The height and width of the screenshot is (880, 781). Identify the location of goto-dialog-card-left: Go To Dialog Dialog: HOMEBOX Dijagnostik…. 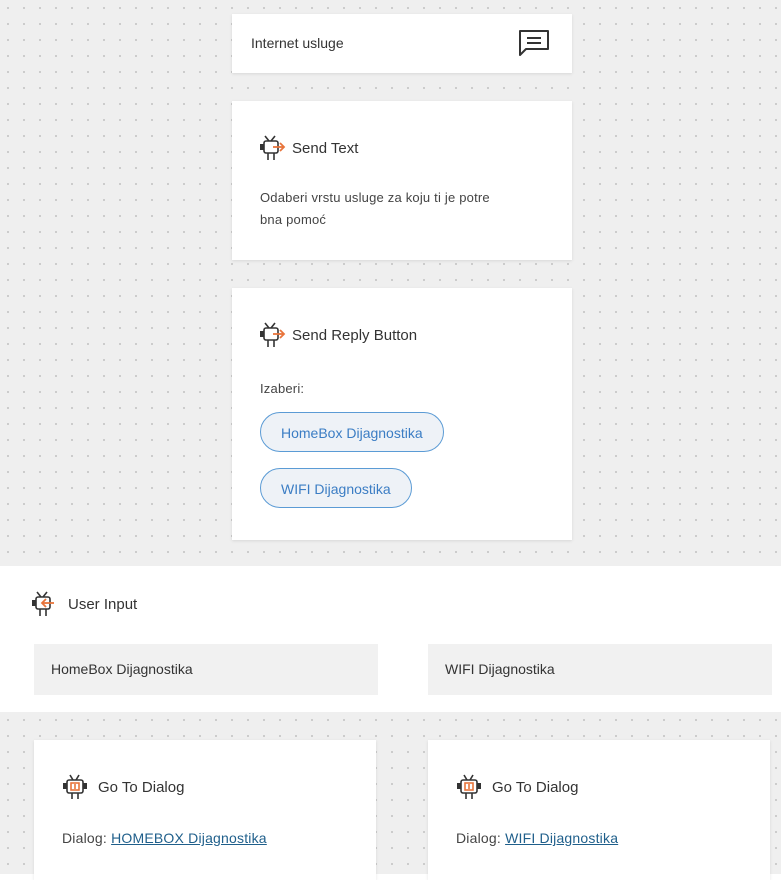
(205, 810).